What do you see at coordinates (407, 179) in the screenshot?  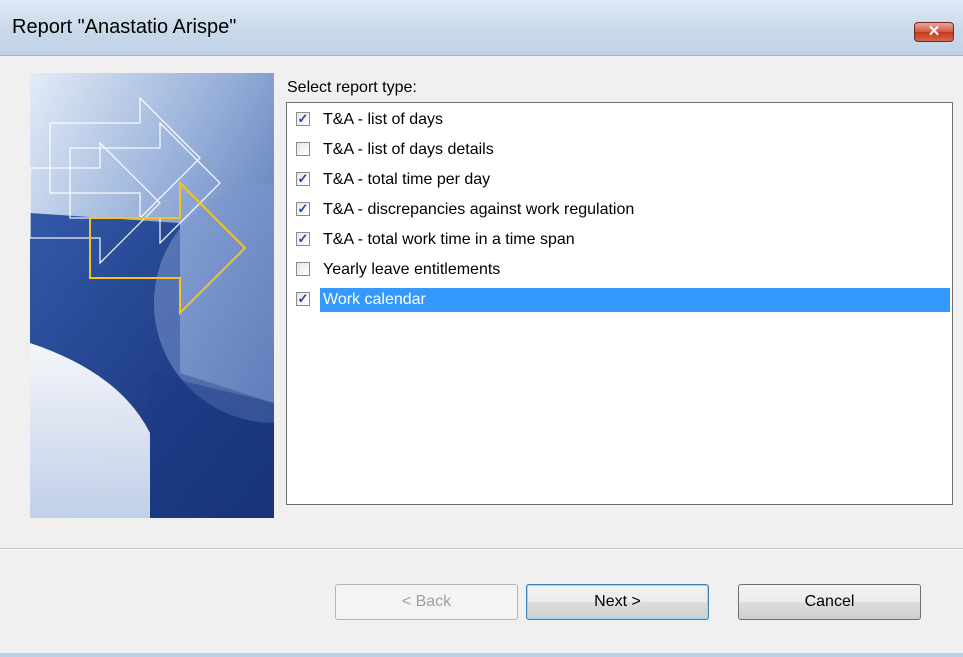 I see `list-item-label: T&A - total time per day` at bounding box center [407, 179].